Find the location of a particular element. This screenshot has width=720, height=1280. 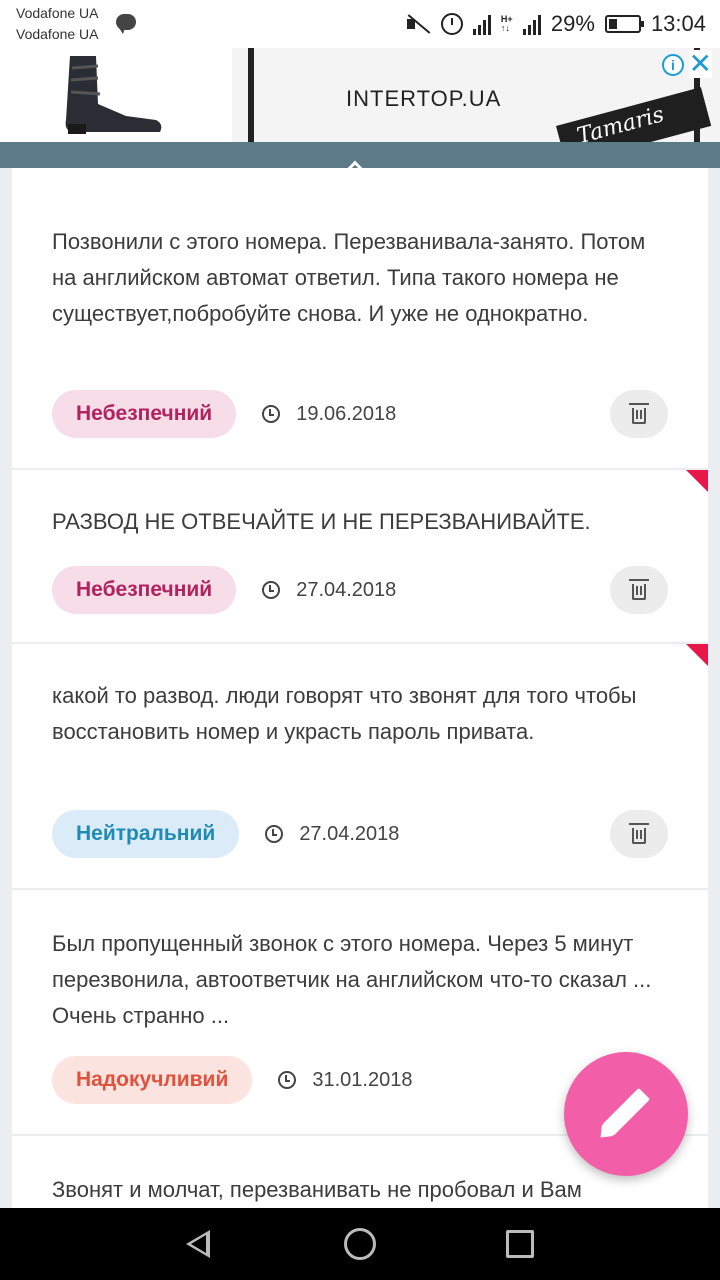

pencil-icon is located at coordinates (626, 1112).